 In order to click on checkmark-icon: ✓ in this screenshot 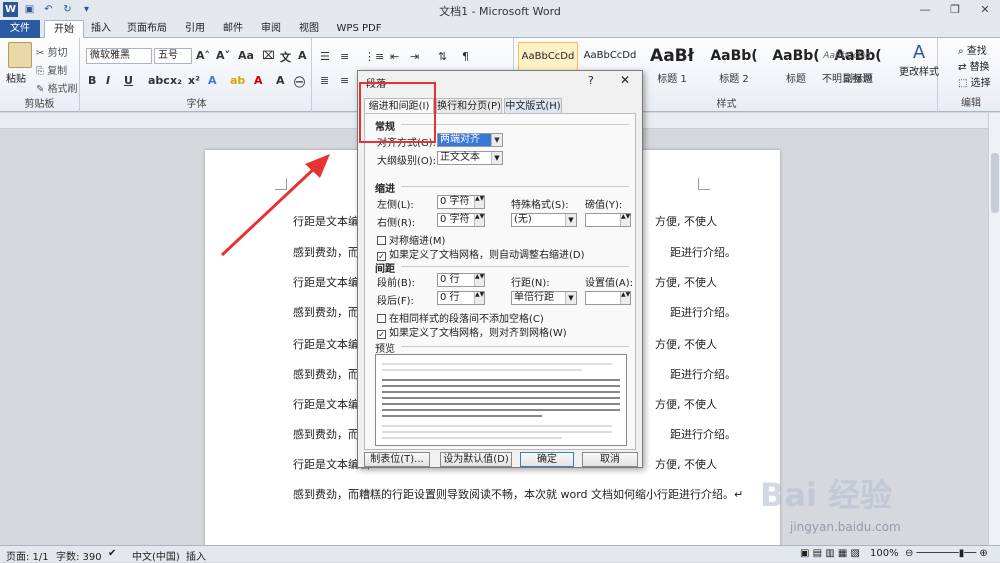, I will do `click(381, 334)`.